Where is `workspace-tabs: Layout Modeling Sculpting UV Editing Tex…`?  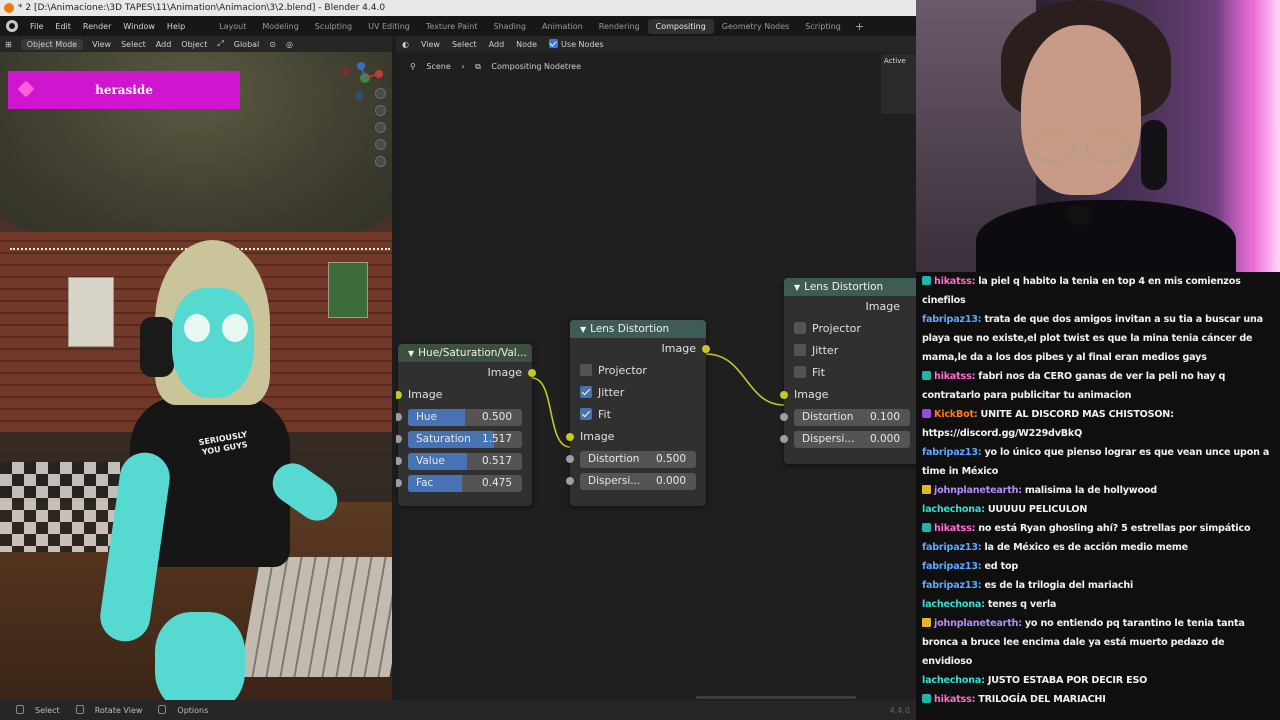
workspace-tabs: Layout Modeling Sculpting UV Editing Tex… is located at coordinates (530, 26).